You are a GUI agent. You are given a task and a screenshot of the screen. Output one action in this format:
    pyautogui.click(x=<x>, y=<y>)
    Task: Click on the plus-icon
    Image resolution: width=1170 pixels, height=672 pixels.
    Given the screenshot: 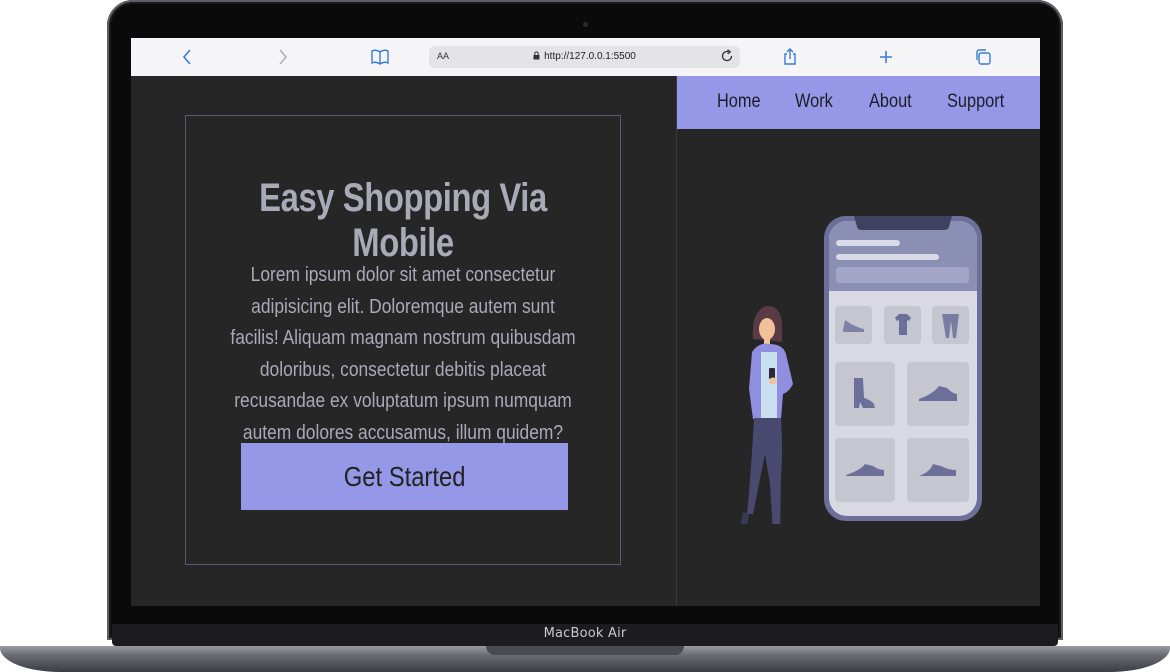 What is the action you would take?
    pyautogui.click(x=886, y=57)
    